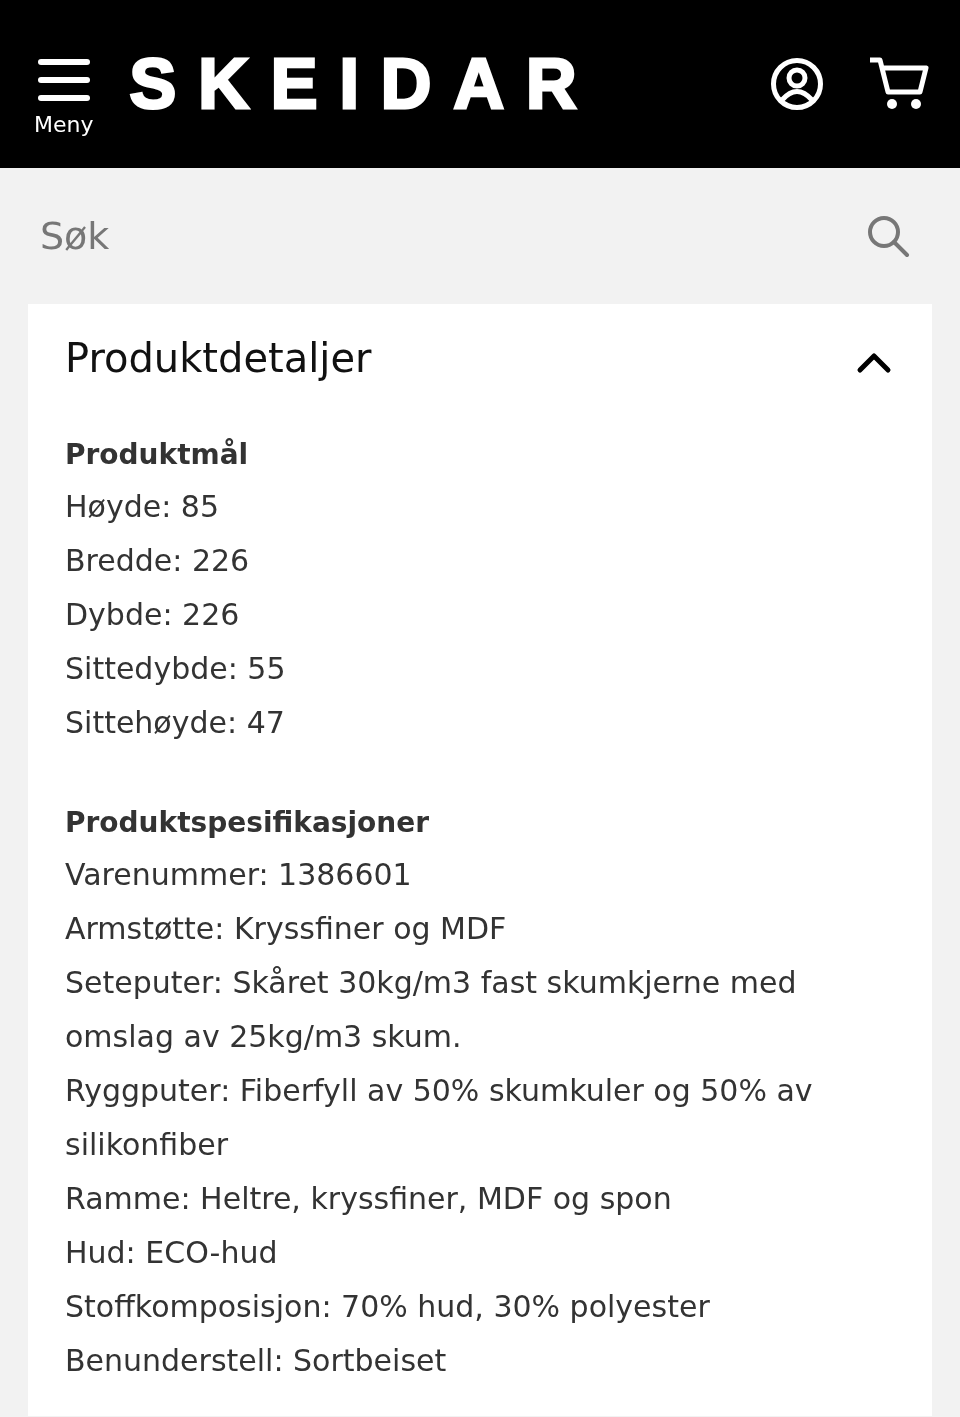 Image resolution: width=960 pixels, height=1417 pixels. Describe the element at coordinates (172, 1253) in the screenshot. I see `spec-line: Hud: ECO-hud` at that location.